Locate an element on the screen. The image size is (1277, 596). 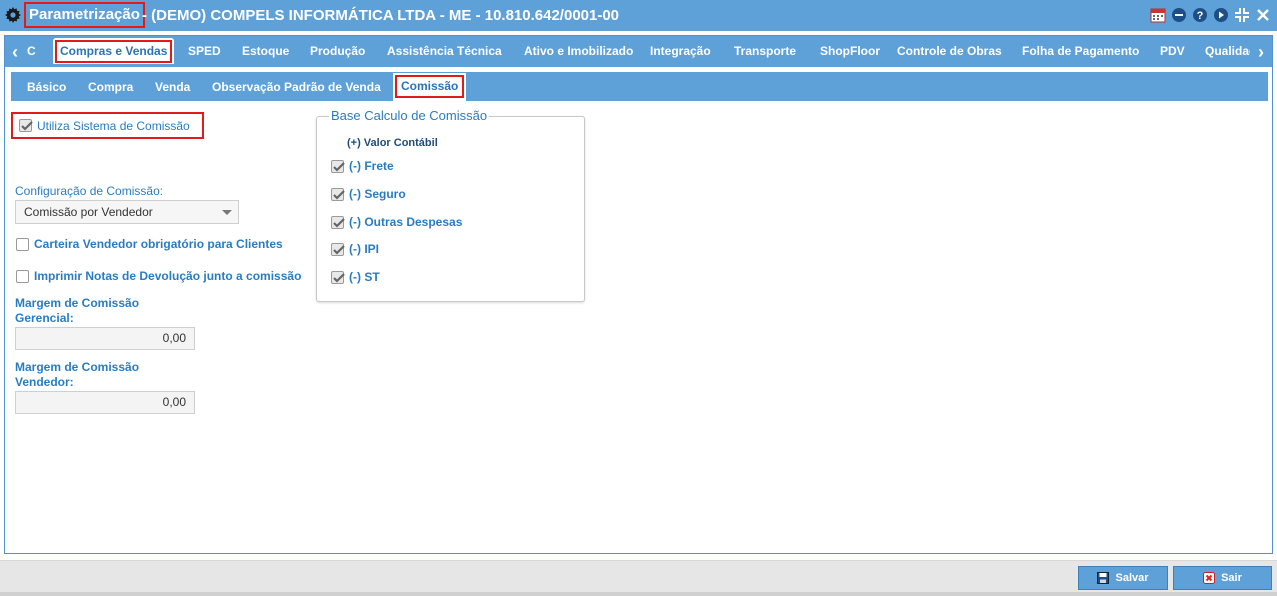
st-row: (-) ST is located at coordinates (355, 277).